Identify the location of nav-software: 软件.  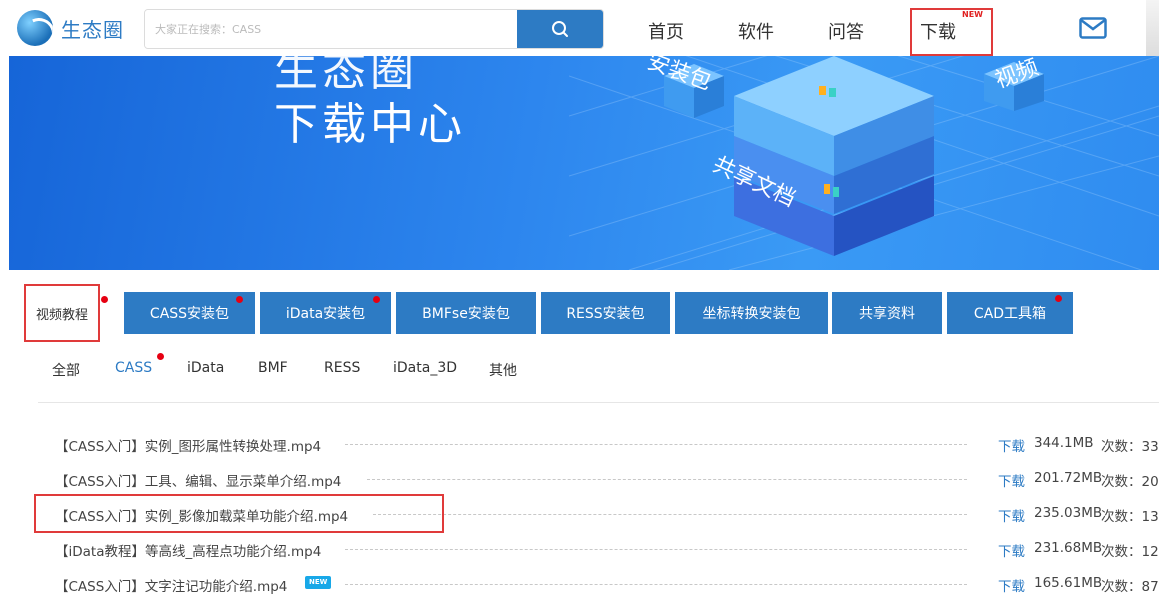
(756, 31).